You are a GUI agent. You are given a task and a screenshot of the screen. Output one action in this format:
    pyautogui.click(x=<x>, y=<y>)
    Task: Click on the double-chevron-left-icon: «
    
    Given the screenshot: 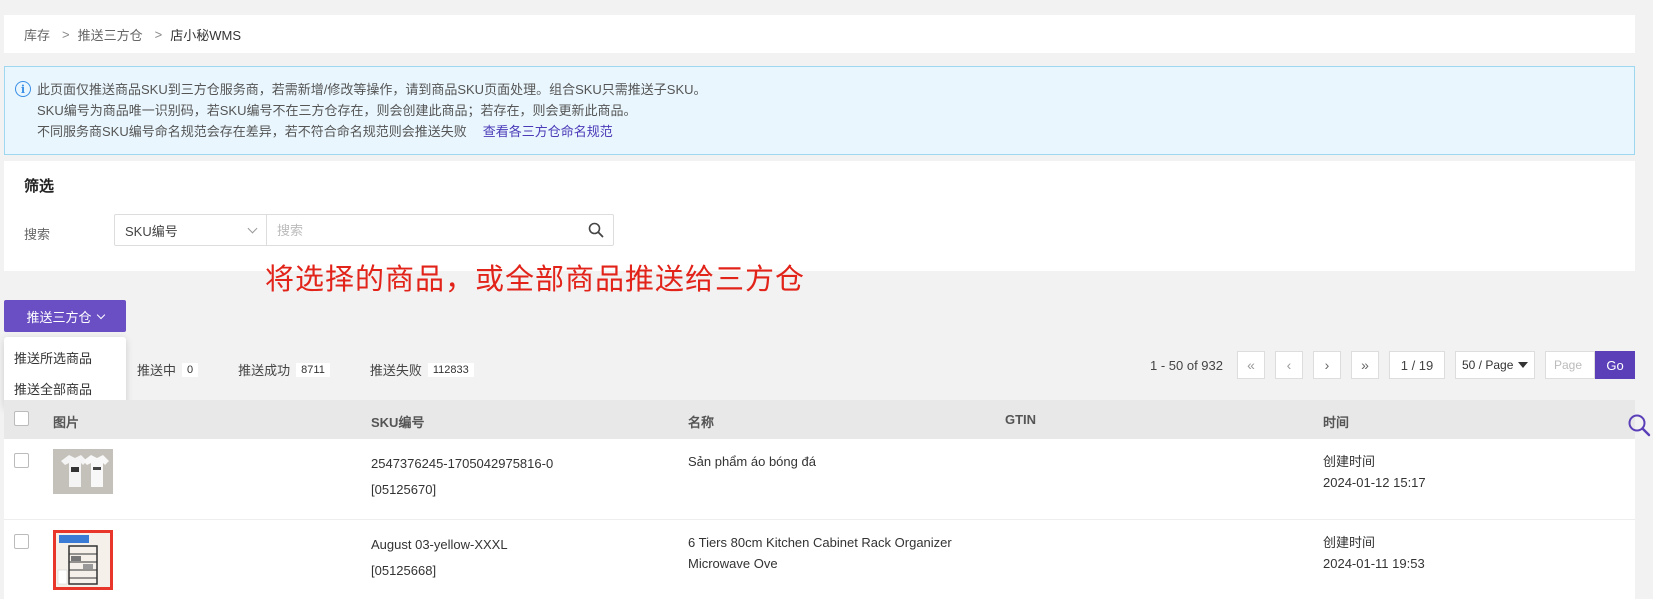 What is the action you would take?
    pyautogui.click(x=1251, y=365)
    